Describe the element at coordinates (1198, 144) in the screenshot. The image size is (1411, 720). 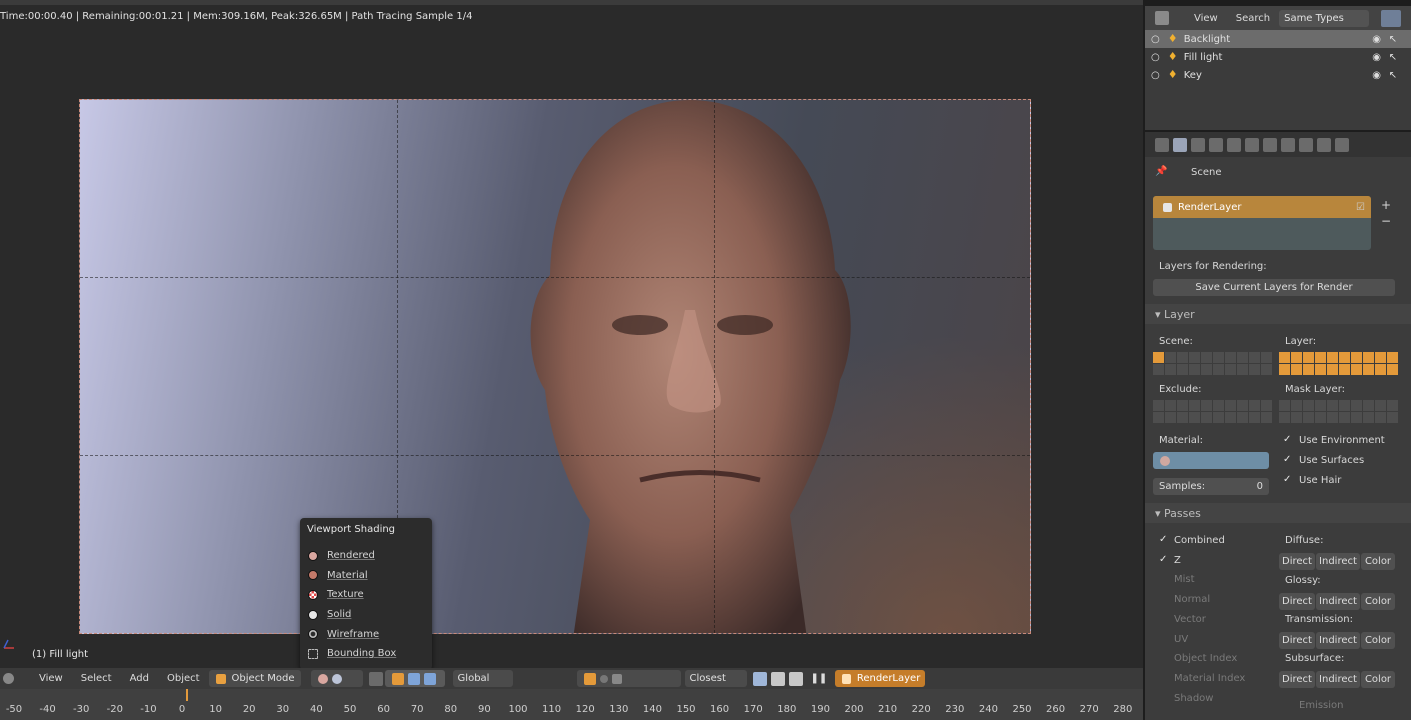
I see `scene-tab-icon` at that location.